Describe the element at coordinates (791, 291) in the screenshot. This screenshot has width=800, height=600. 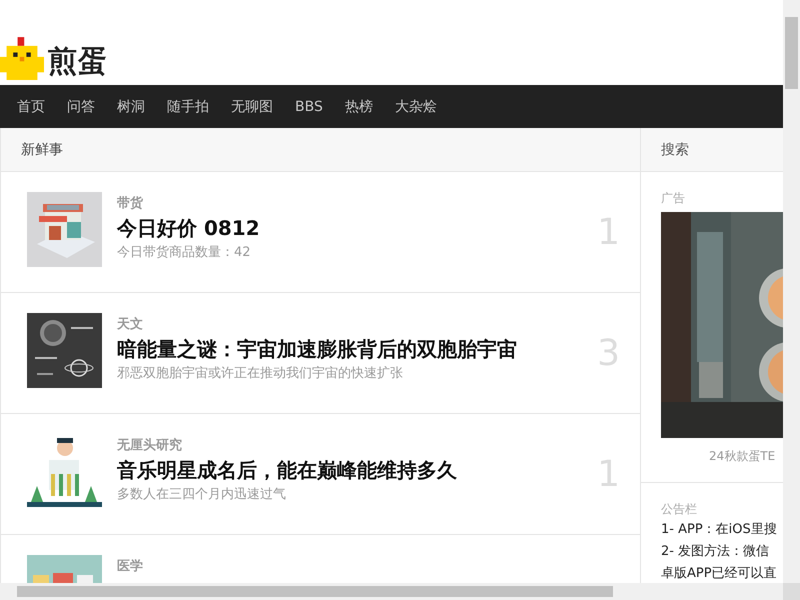
I see `vertical-scrollbar` at that location.